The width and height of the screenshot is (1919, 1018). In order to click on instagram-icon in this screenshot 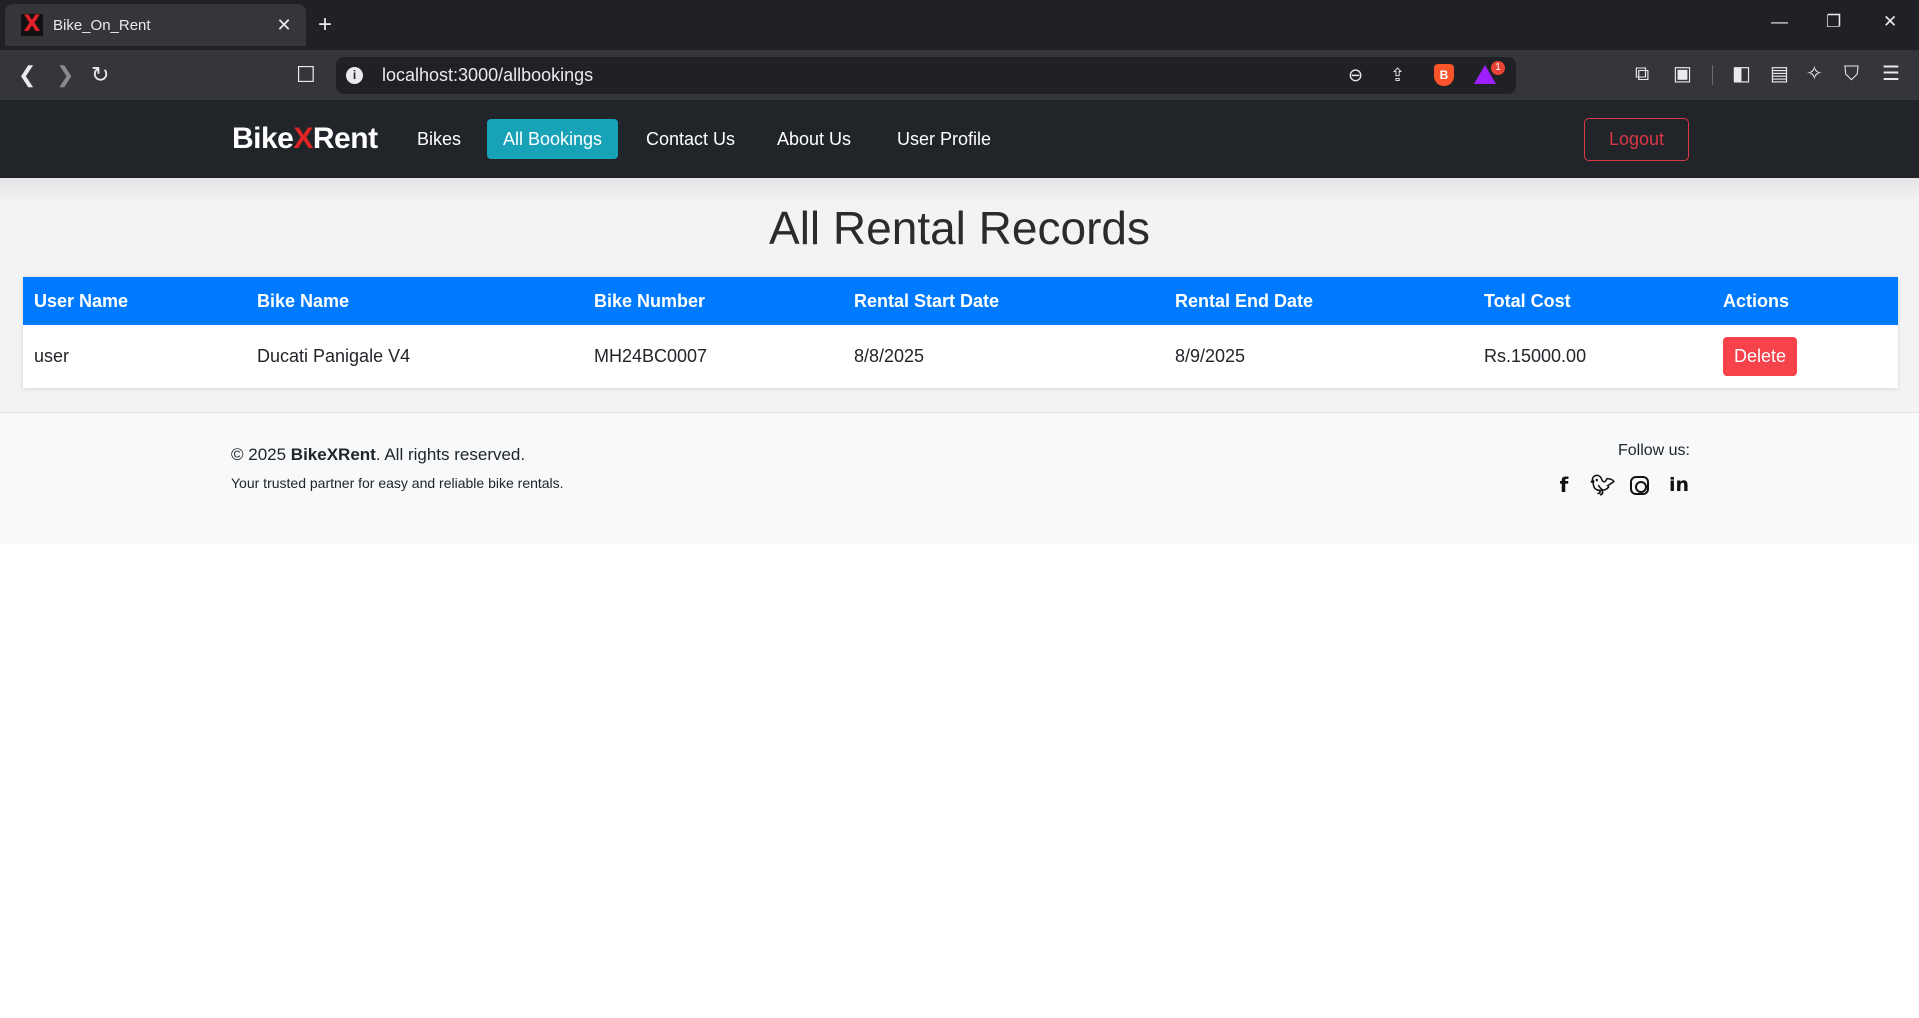, I will do `click(1639, 485)`.